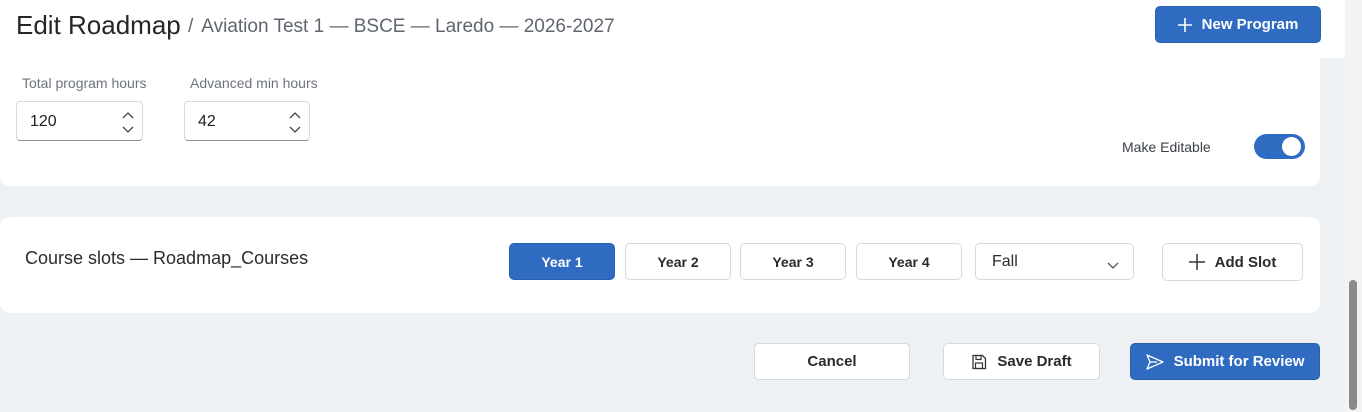 The width and height of the screenshot is (1362, 412). Describe the element at coordinates (678, 261) in the screenshot. I see `tab-year-2: Year 2` at that location.